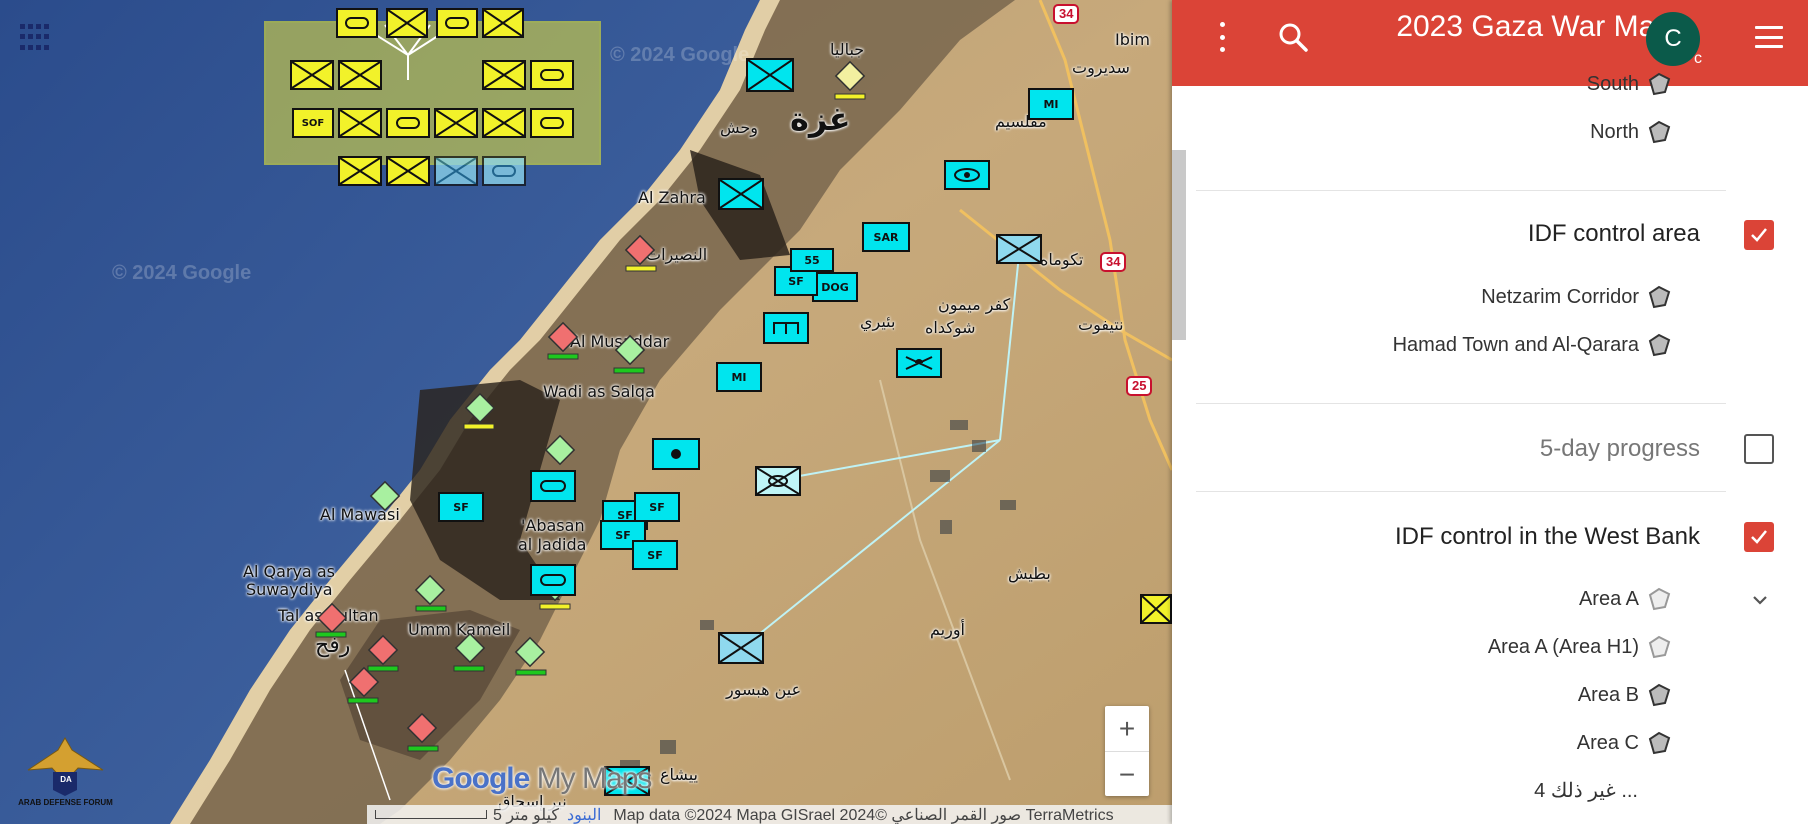 This screenshot has width=1808, height=824. I want to click on layer-item-label: South, so click(1612, 83).